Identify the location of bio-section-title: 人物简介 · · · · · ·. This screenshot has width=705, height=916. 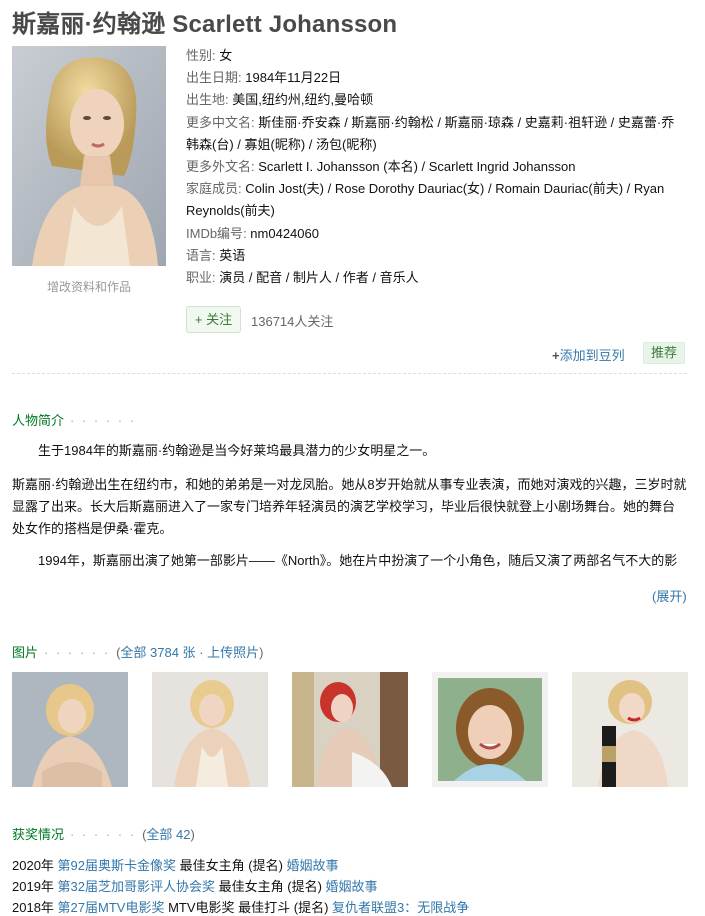
(74, 420).